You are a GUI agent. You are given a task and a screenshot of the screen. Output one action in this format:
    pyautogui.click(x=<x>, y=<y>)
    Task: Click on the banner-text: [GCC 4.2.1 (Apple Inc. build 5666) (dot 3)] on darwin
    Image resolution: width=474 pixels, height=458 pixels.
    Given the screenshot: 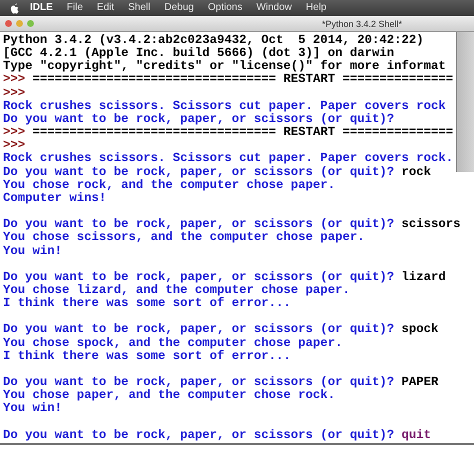 What is the action you would take?
    pyautogui.click(x=198, y=53)
    